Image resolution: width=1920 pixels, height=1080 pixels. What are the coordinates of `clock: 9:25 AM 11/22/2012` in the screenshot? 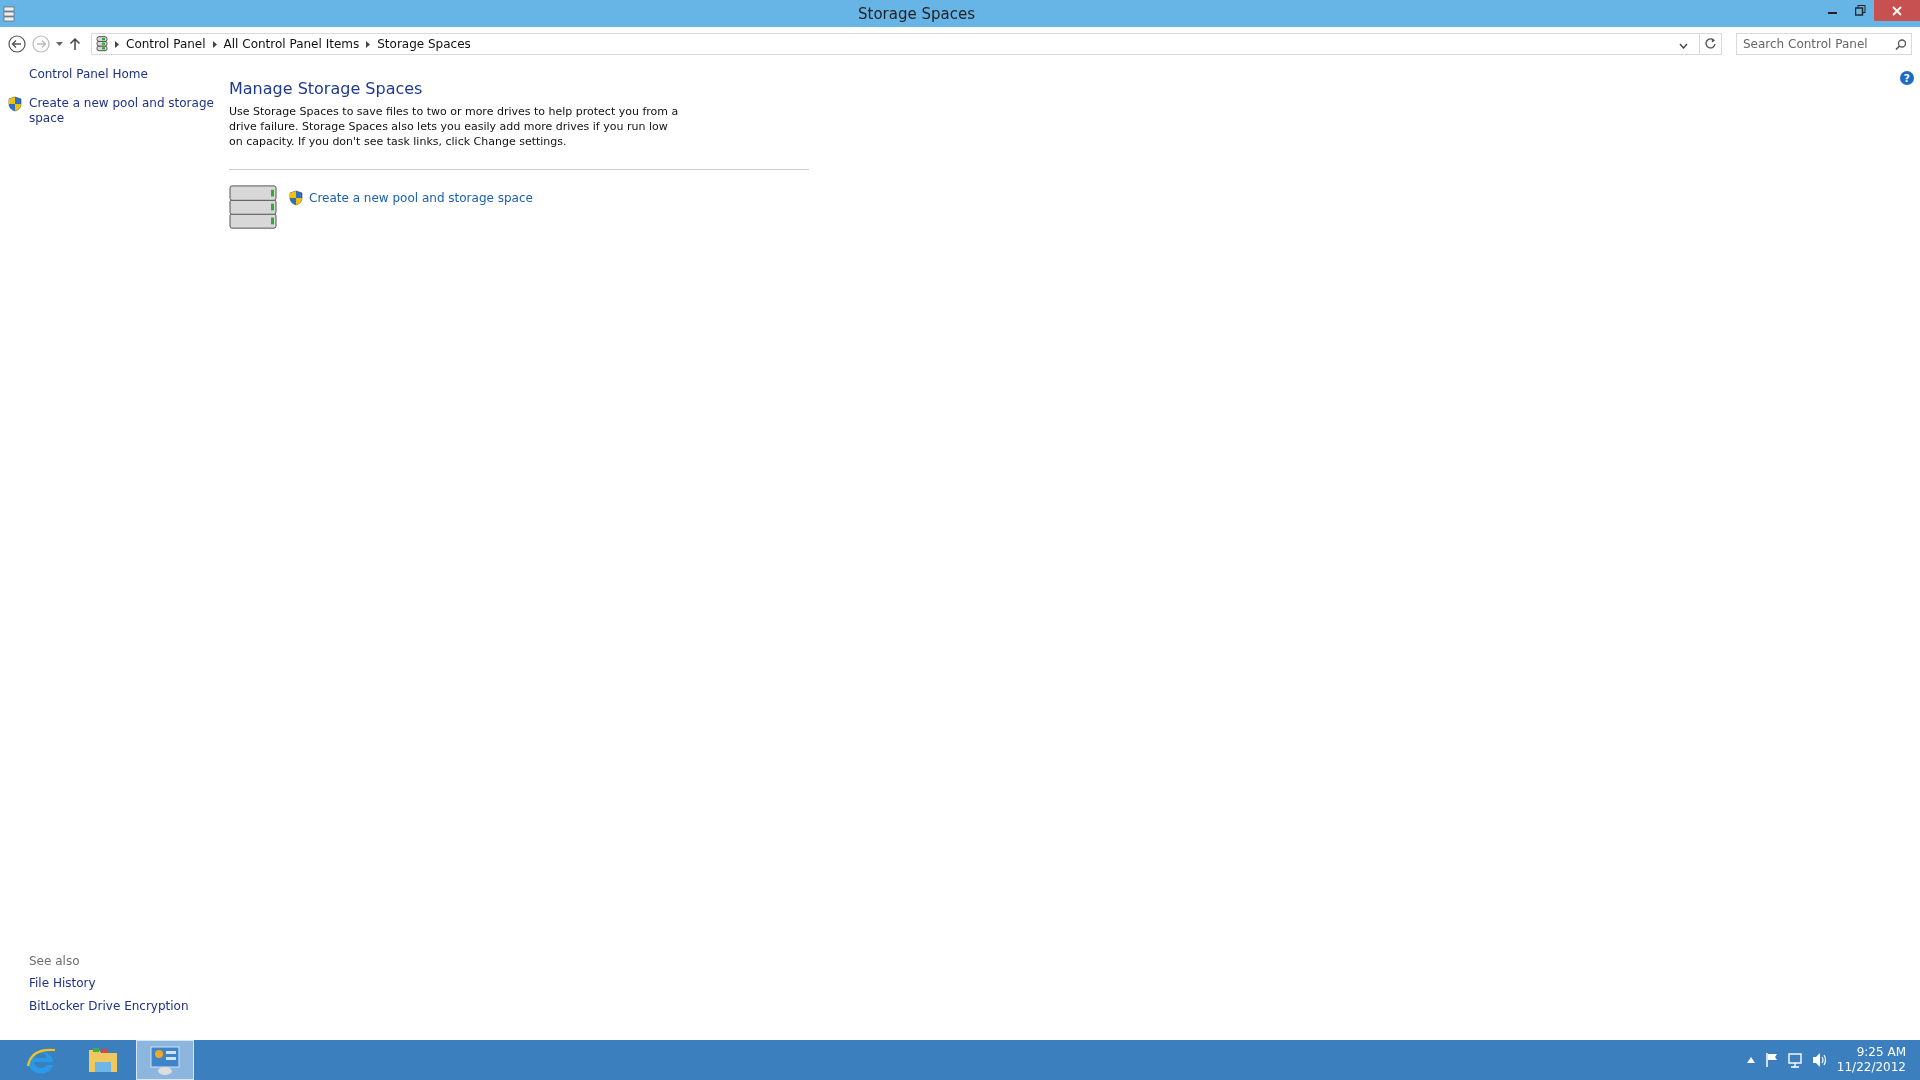 It's located at (1871, 1060).